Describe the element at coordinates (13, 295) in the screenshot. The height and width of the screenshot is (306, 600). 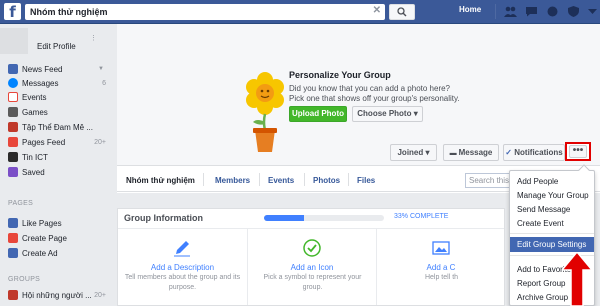
I see `group-item-icon` at that location.